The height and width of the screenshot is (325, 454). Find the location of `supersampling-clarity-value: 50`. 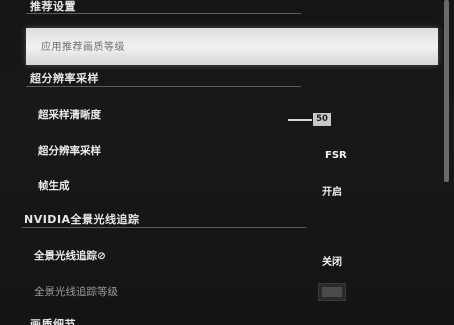

supersampling-clarity-value: 50 is located at coordinates (322, 119).